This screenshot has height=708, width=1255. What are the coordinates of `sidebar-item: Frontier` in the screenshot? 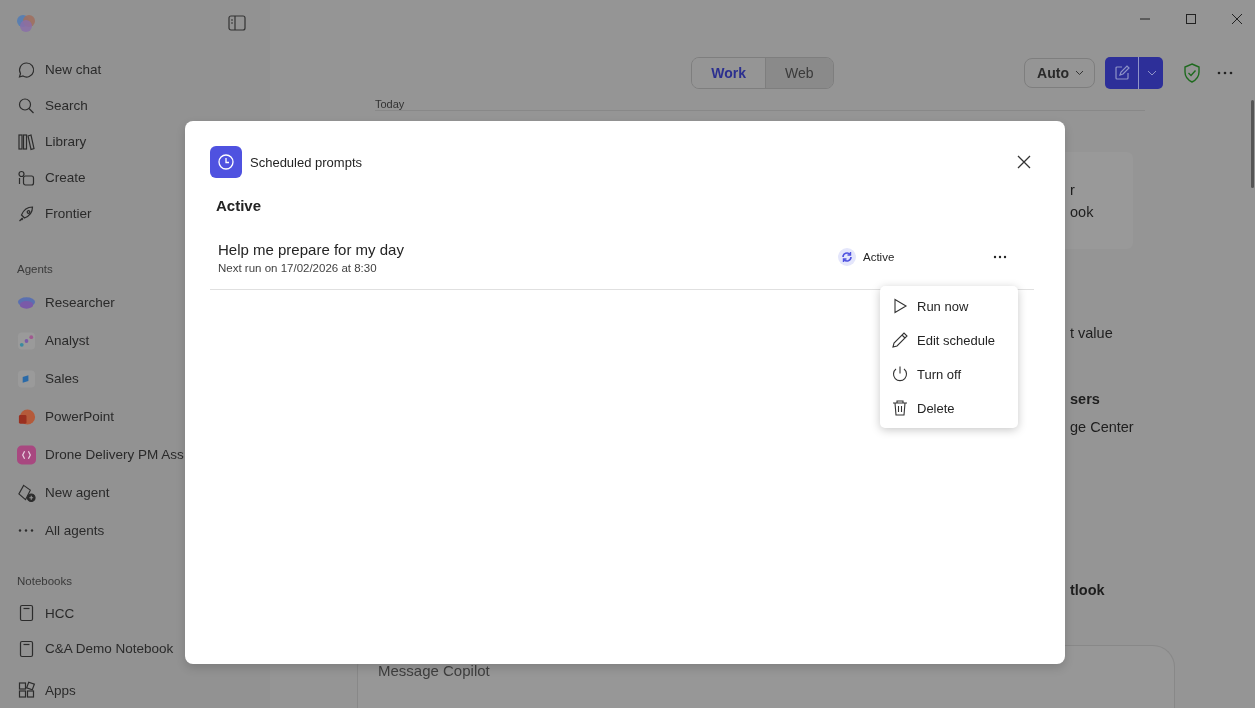 It's located at (68, 214).